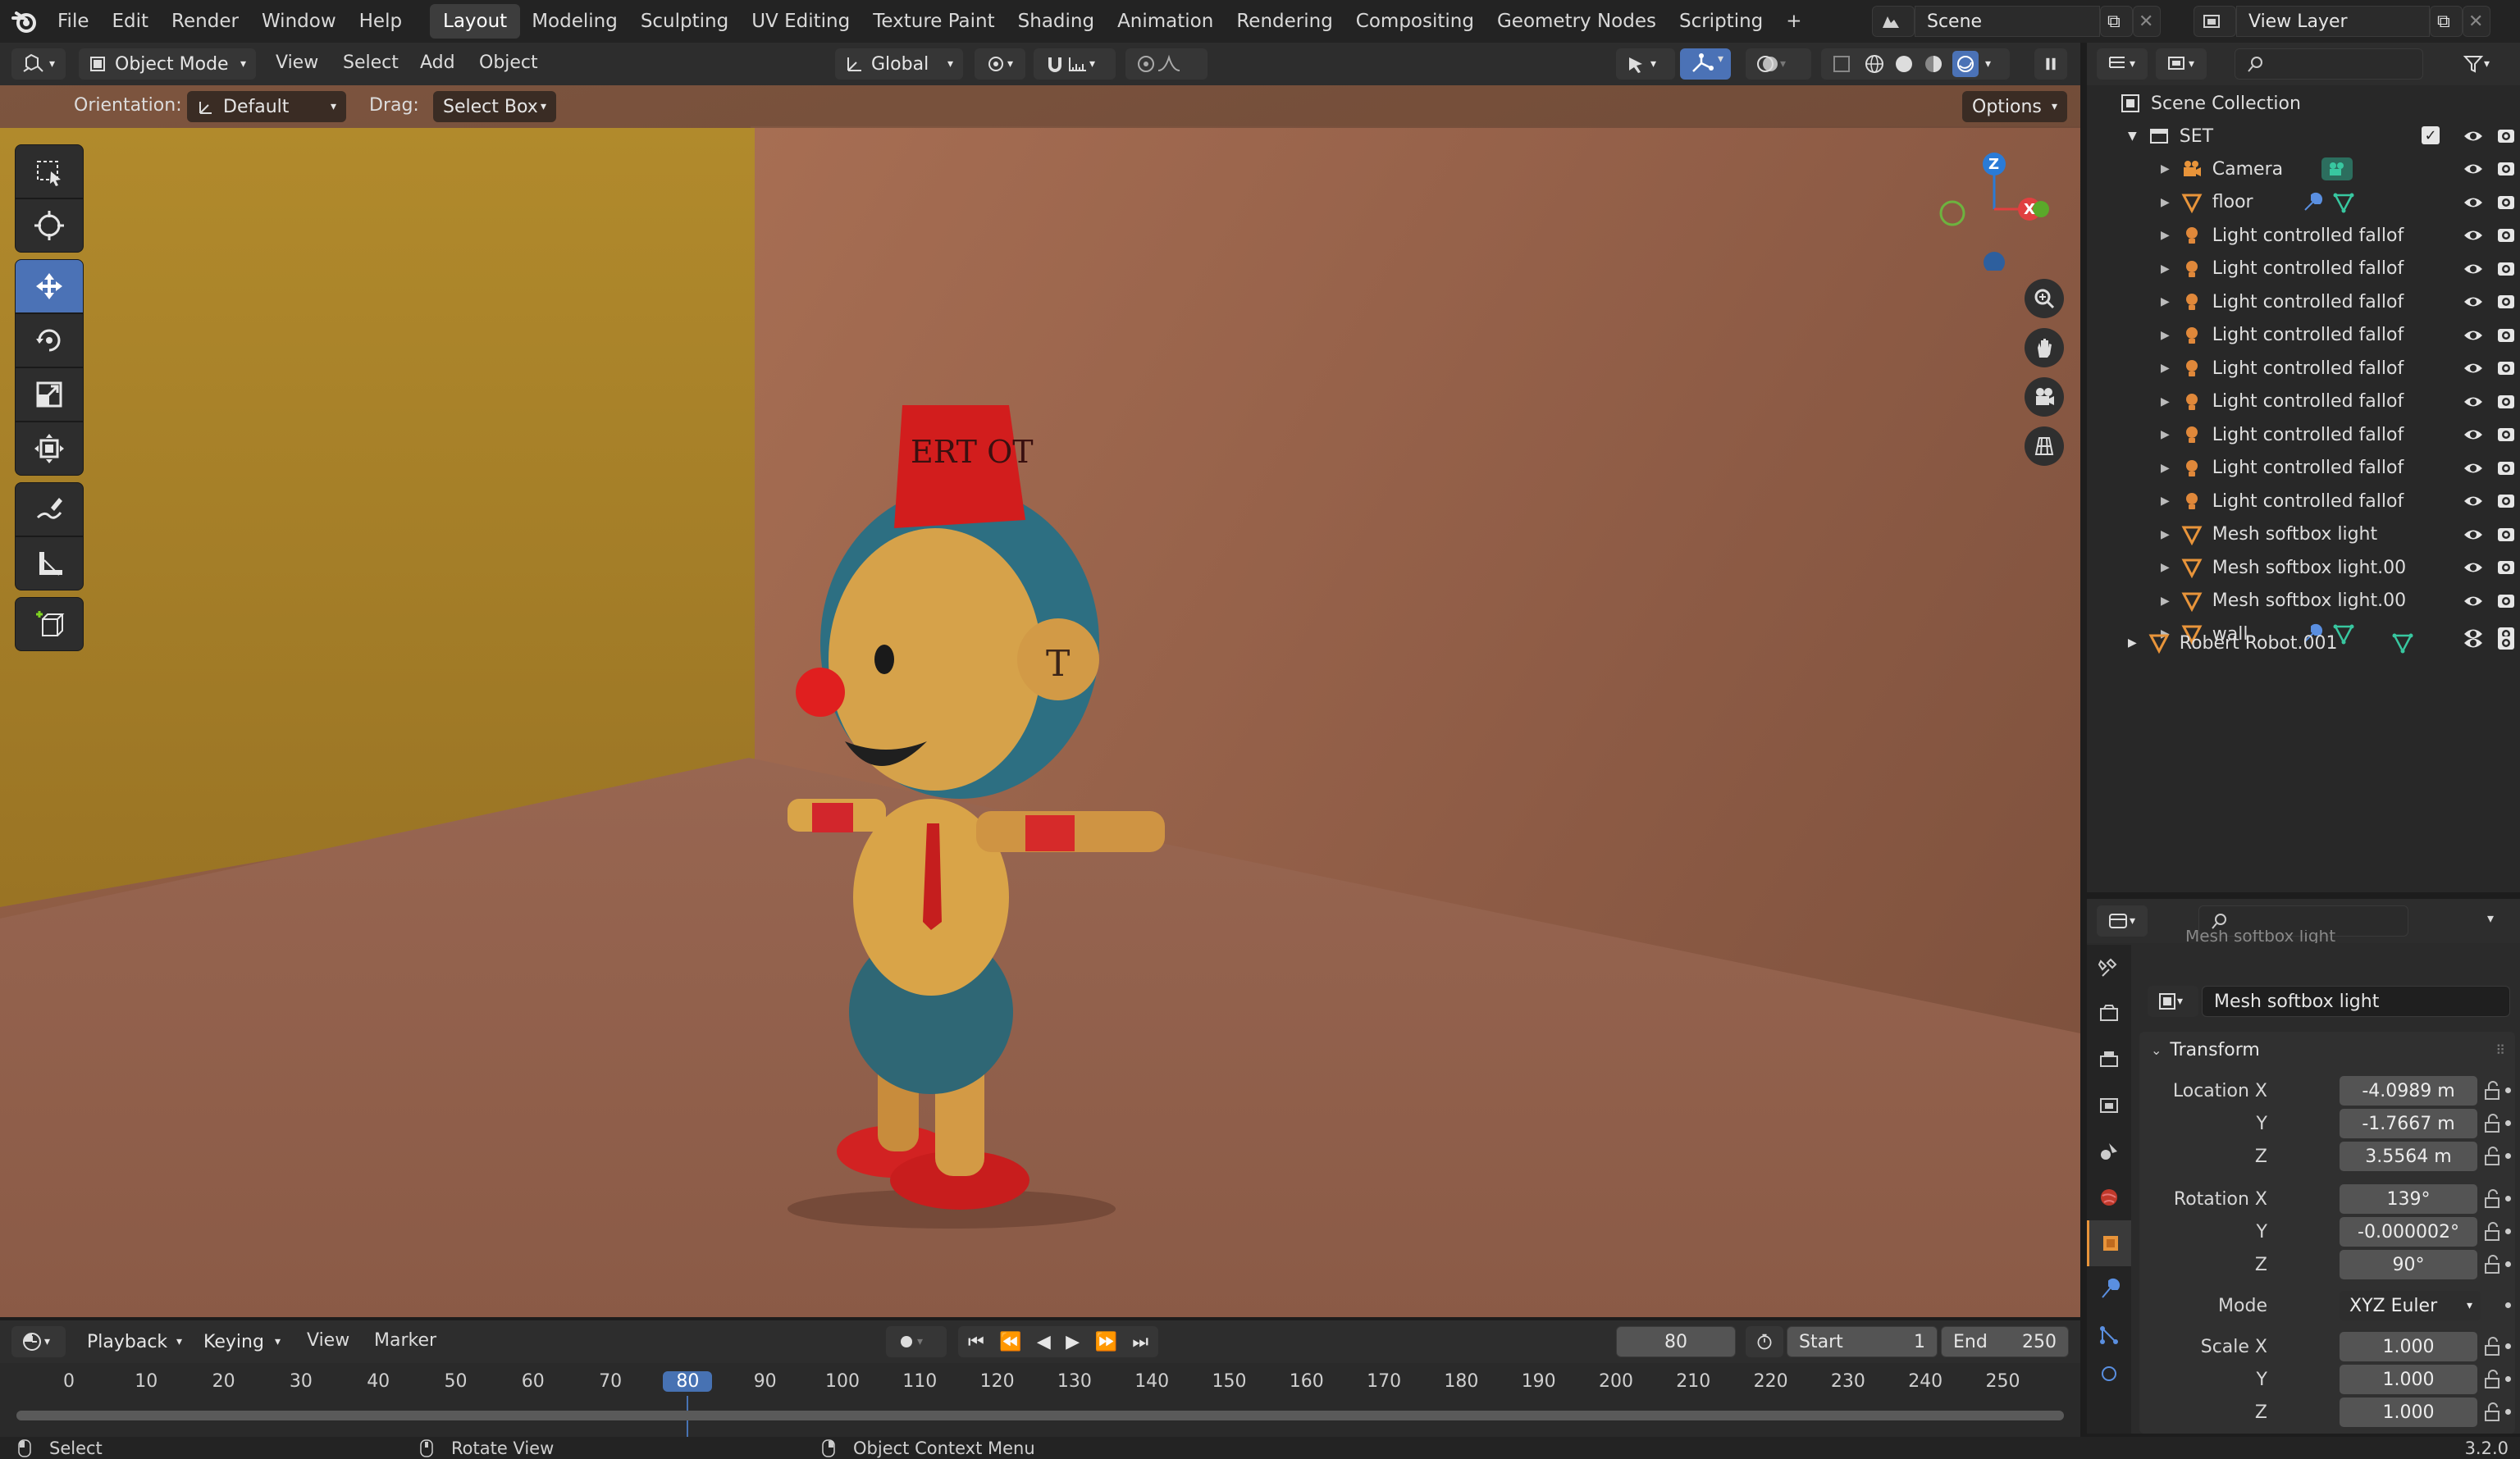  What do you see at coordinates (50, 226) in the screenshot?
I see `cursor-tool` at bounding box center [50, 226].